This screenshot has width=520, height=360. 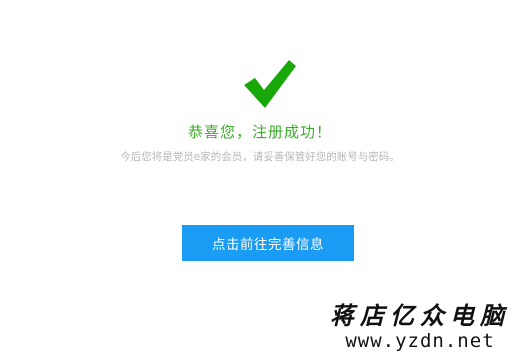 I want to click on watermark-url: www.yzdn.net, so click(x=420, y=341).